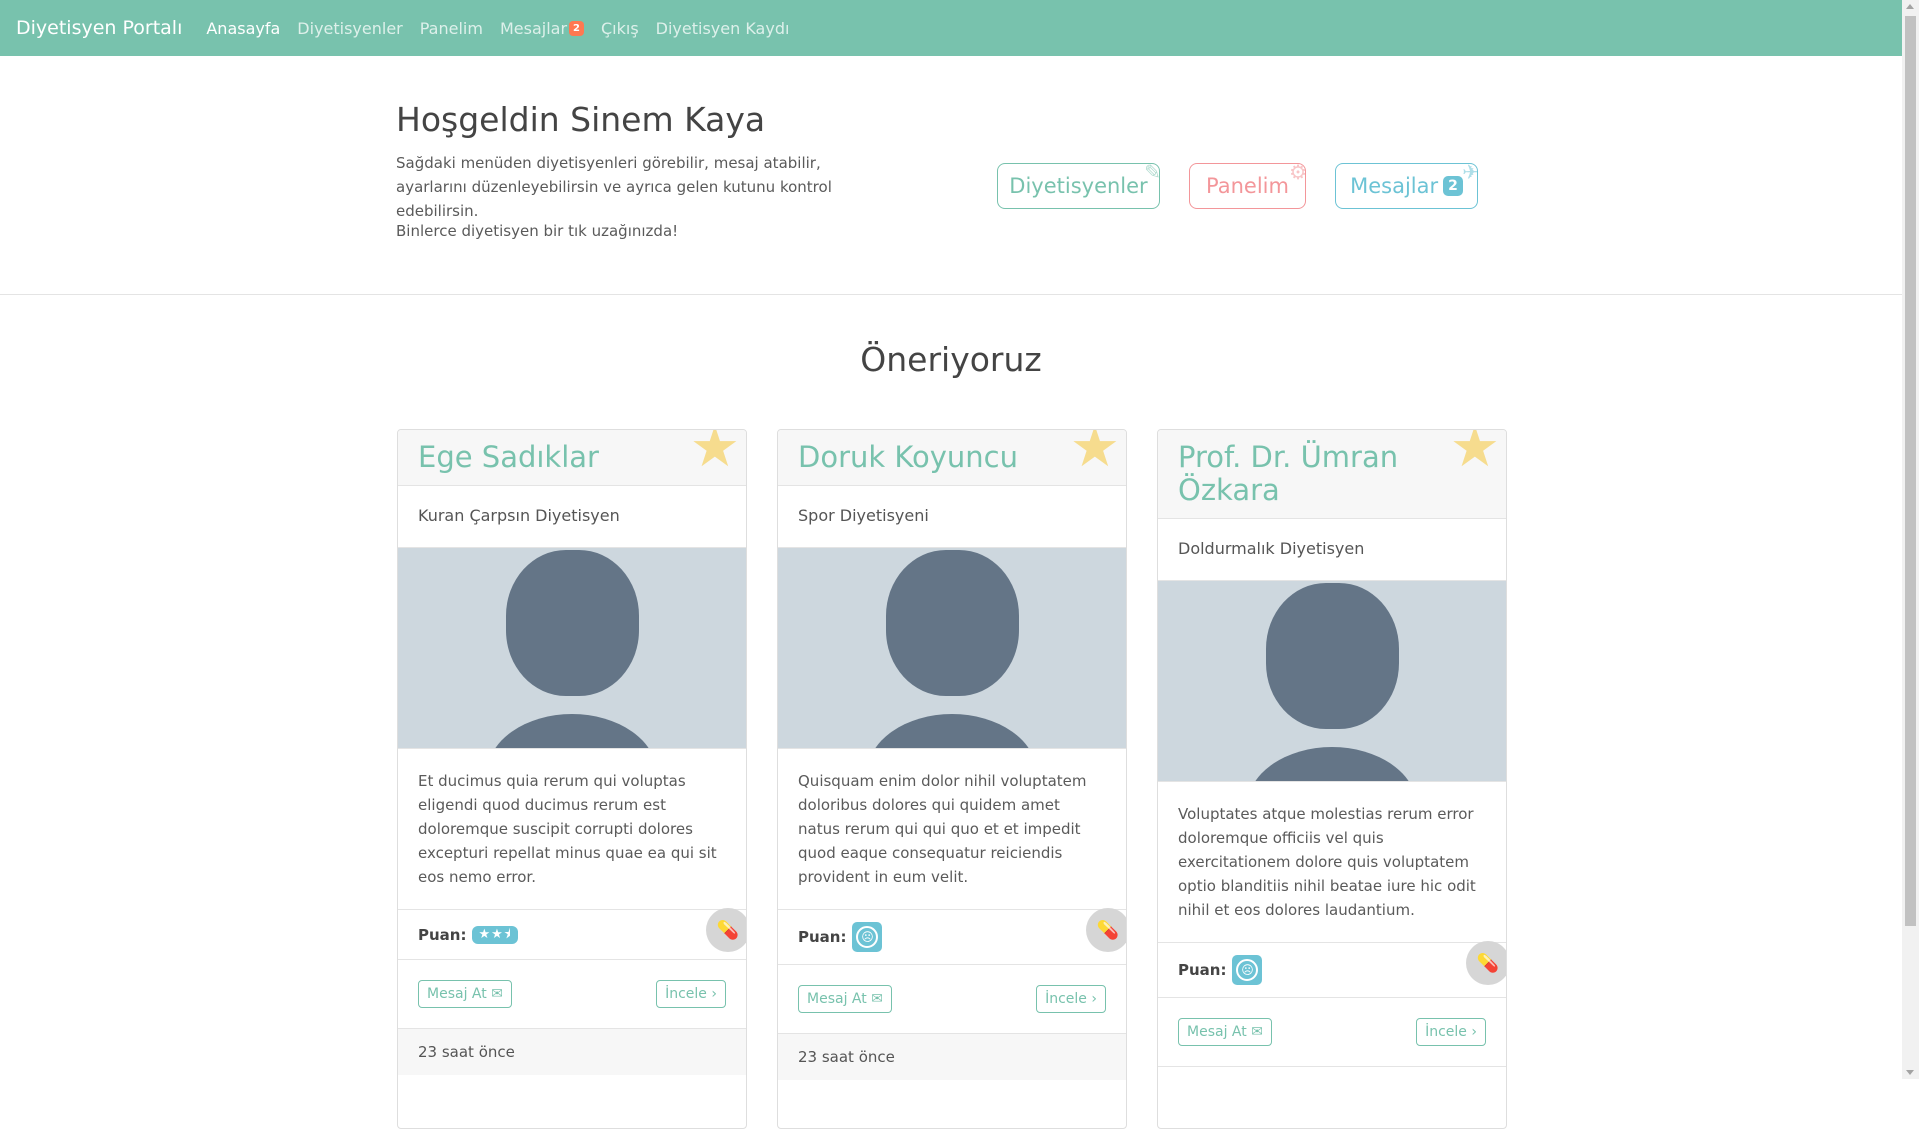  I want to click on card-header: Ege Sadıklar ★, so click(572, 458).